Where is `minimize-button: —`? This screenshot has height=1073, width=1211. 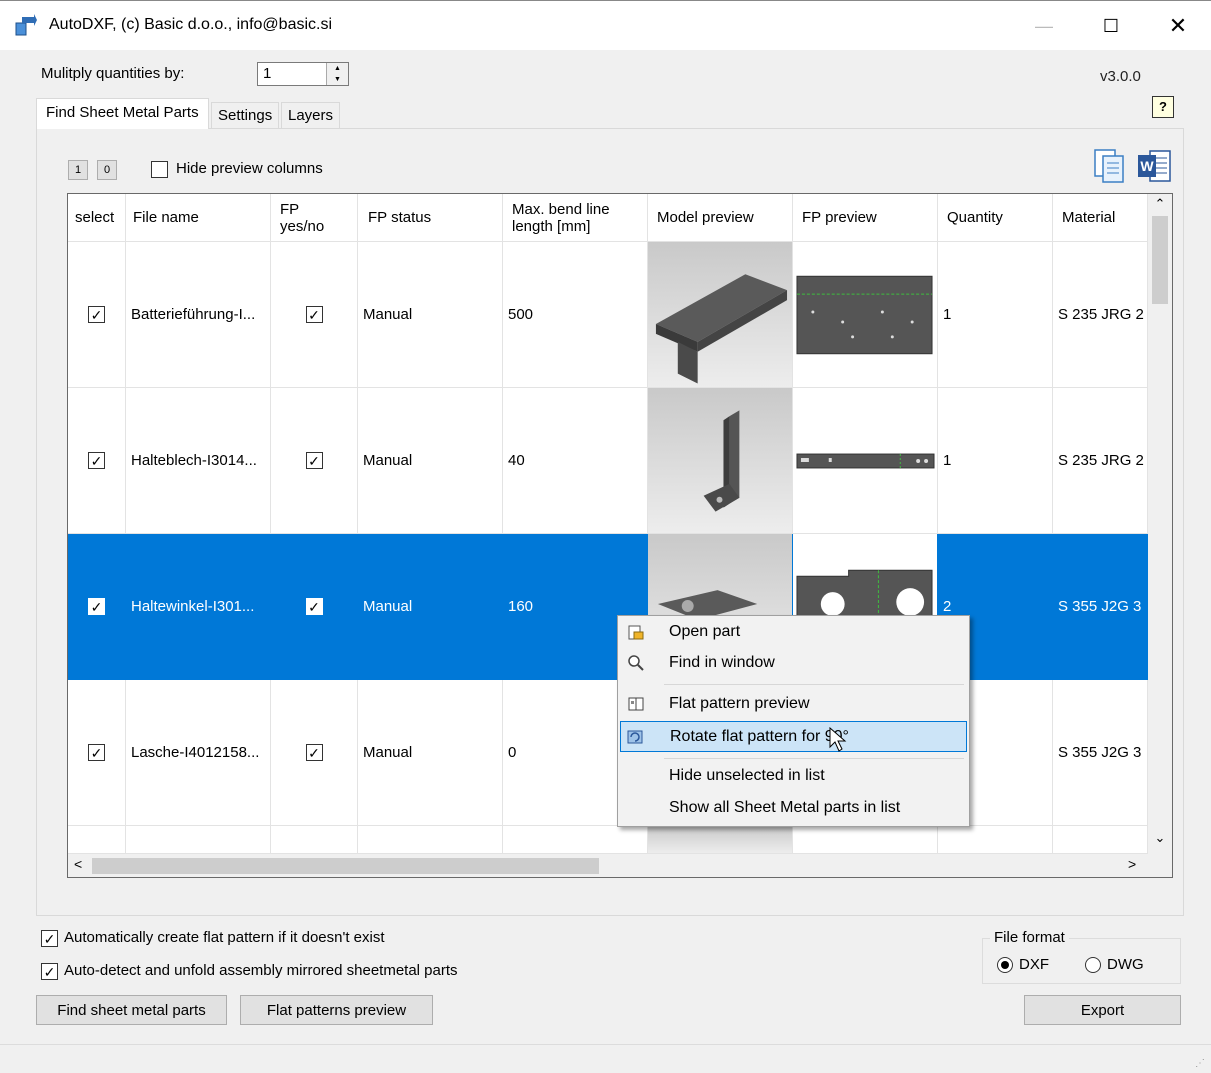 minimize-button: — is located at coordinates (1044, 26).